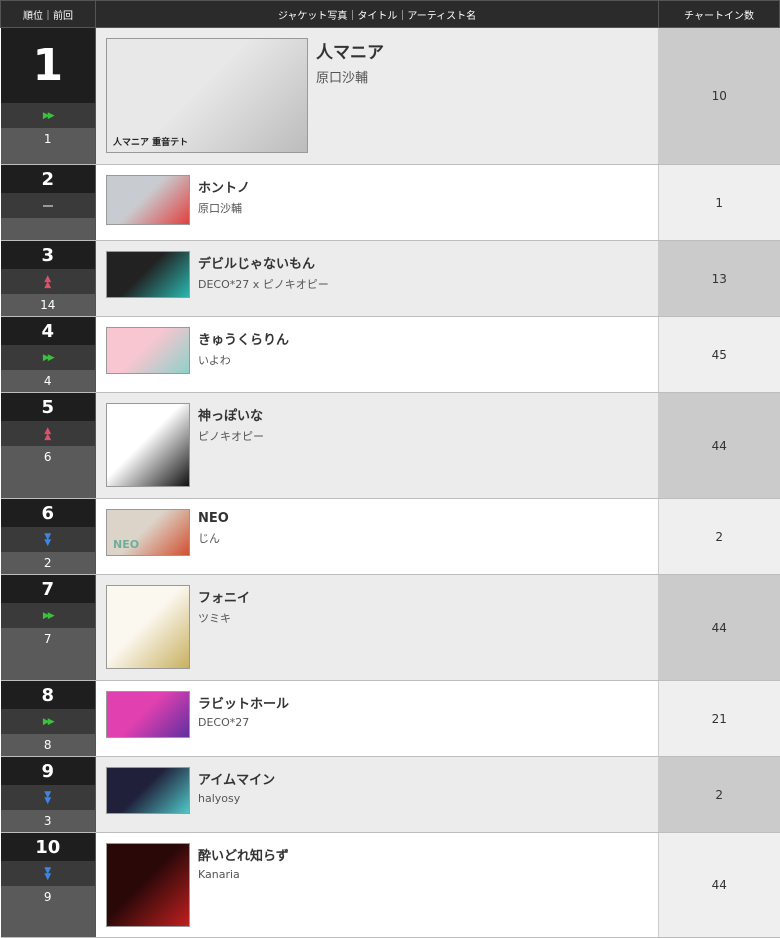 This screenshot has width=780, height=938. I want to click on rank-cell: 8 ▶▶ 8, so click(48, 718).